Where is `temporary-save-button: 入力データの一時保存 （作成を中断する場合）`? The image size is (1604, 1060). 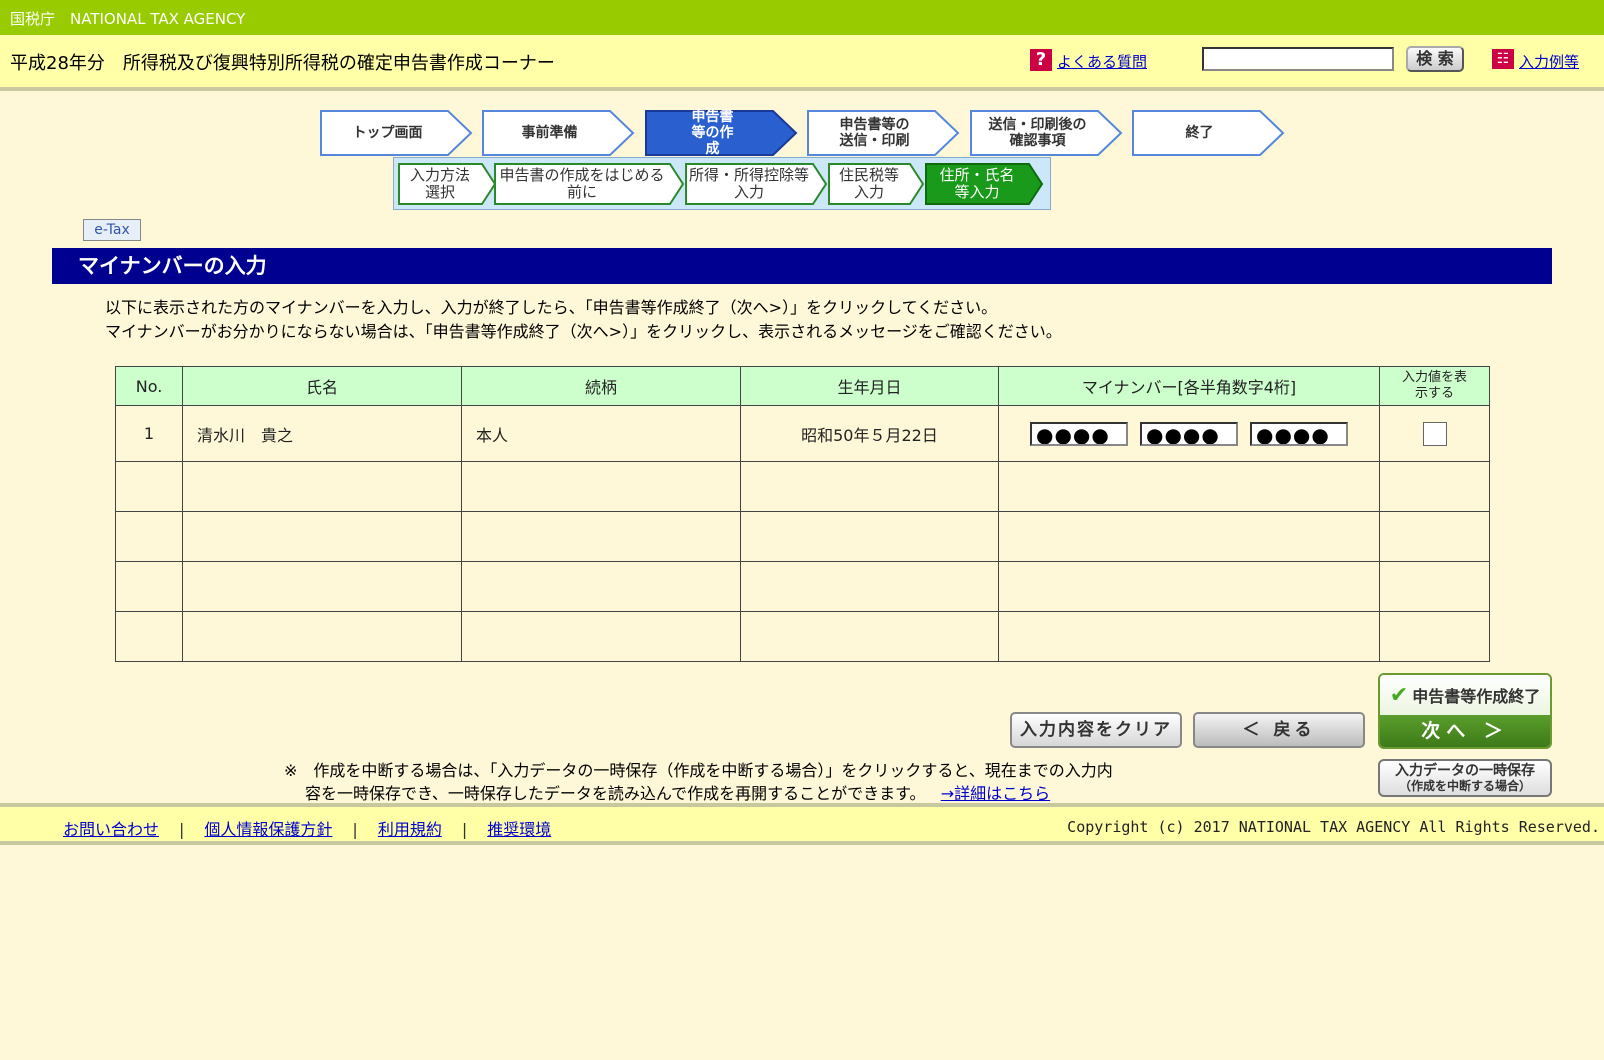 temporary-save-button: 入力データの一時保存 （作成を中断する場合） is located at coordinates (1465, 778).